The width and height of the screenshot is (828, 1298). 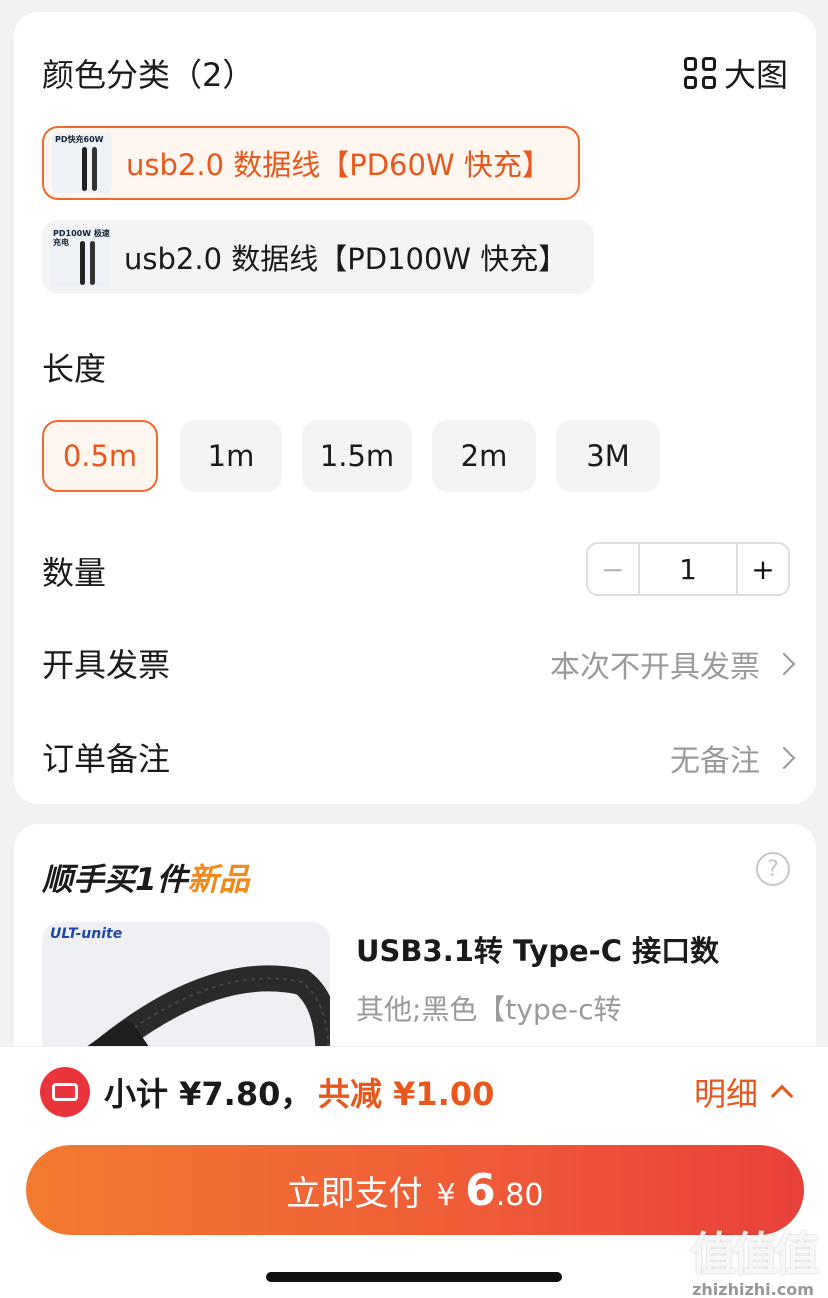 I want to click on order-note-value: 无备注, so click(x=715, y=761).